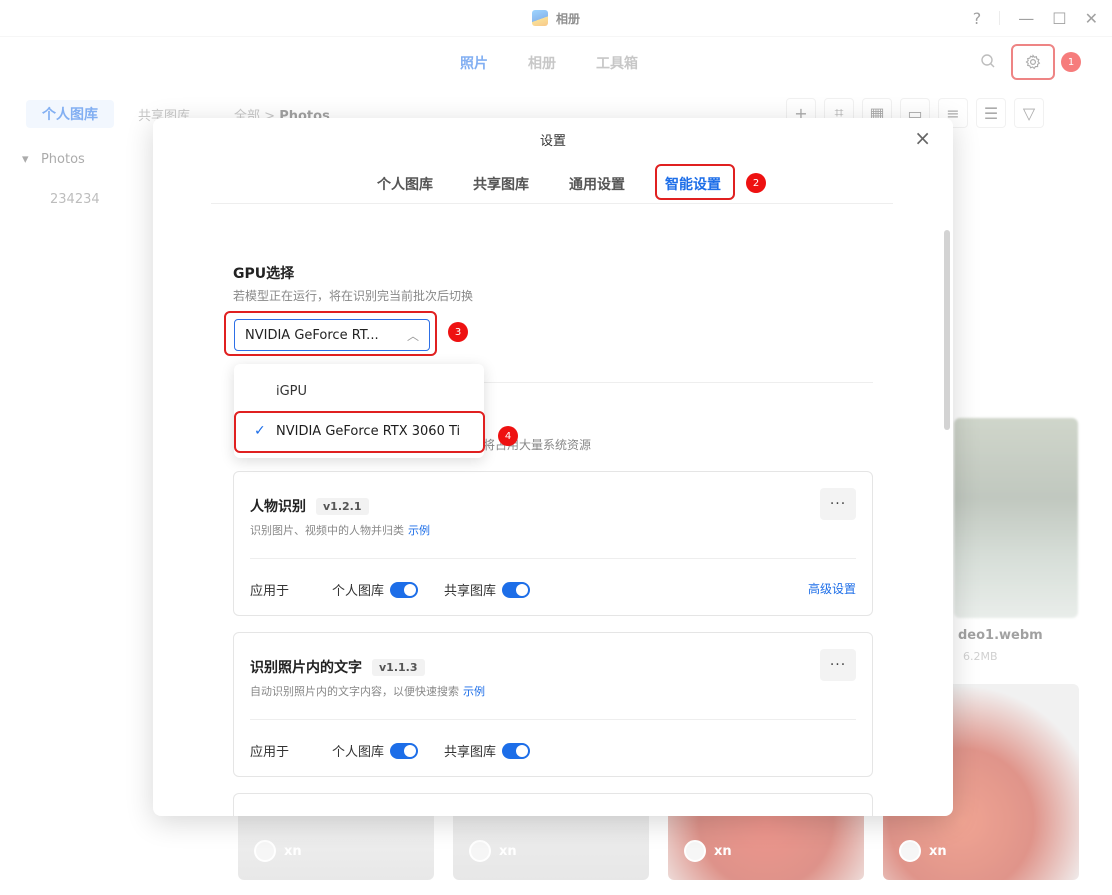 The width and height of the screenshot is (1112, 895). What do you see at coordinates (552, 141) in the screenshot?
I see `dialog-title: 设置` at bounding box center [552, 141].